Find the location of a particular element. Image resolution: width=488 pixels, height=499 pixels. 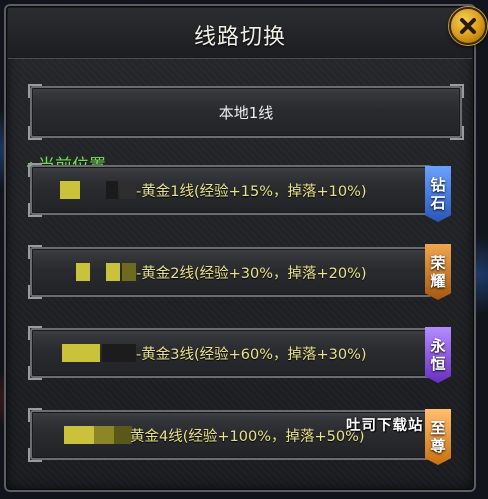

line-option-label: 黄金4线(经验+100%，掉落+50%) is located at coordinates (247, 435).